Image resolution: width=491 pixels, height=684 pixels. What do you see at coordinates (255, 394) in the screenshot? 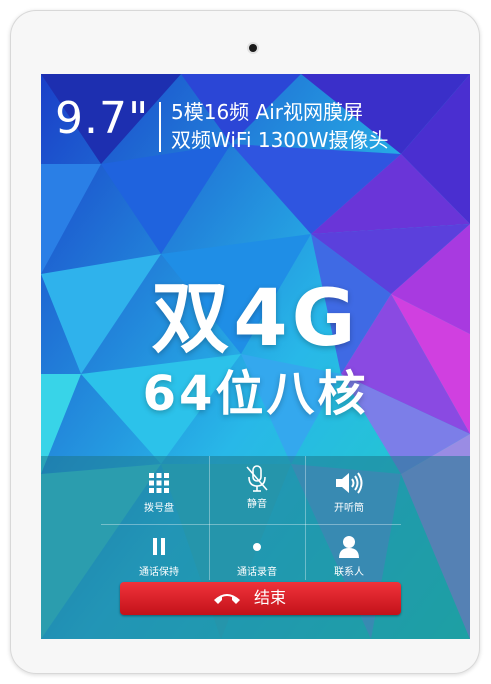
I see `headline-64bit-octacore: 64位八核` at bounding box center [255, 394].